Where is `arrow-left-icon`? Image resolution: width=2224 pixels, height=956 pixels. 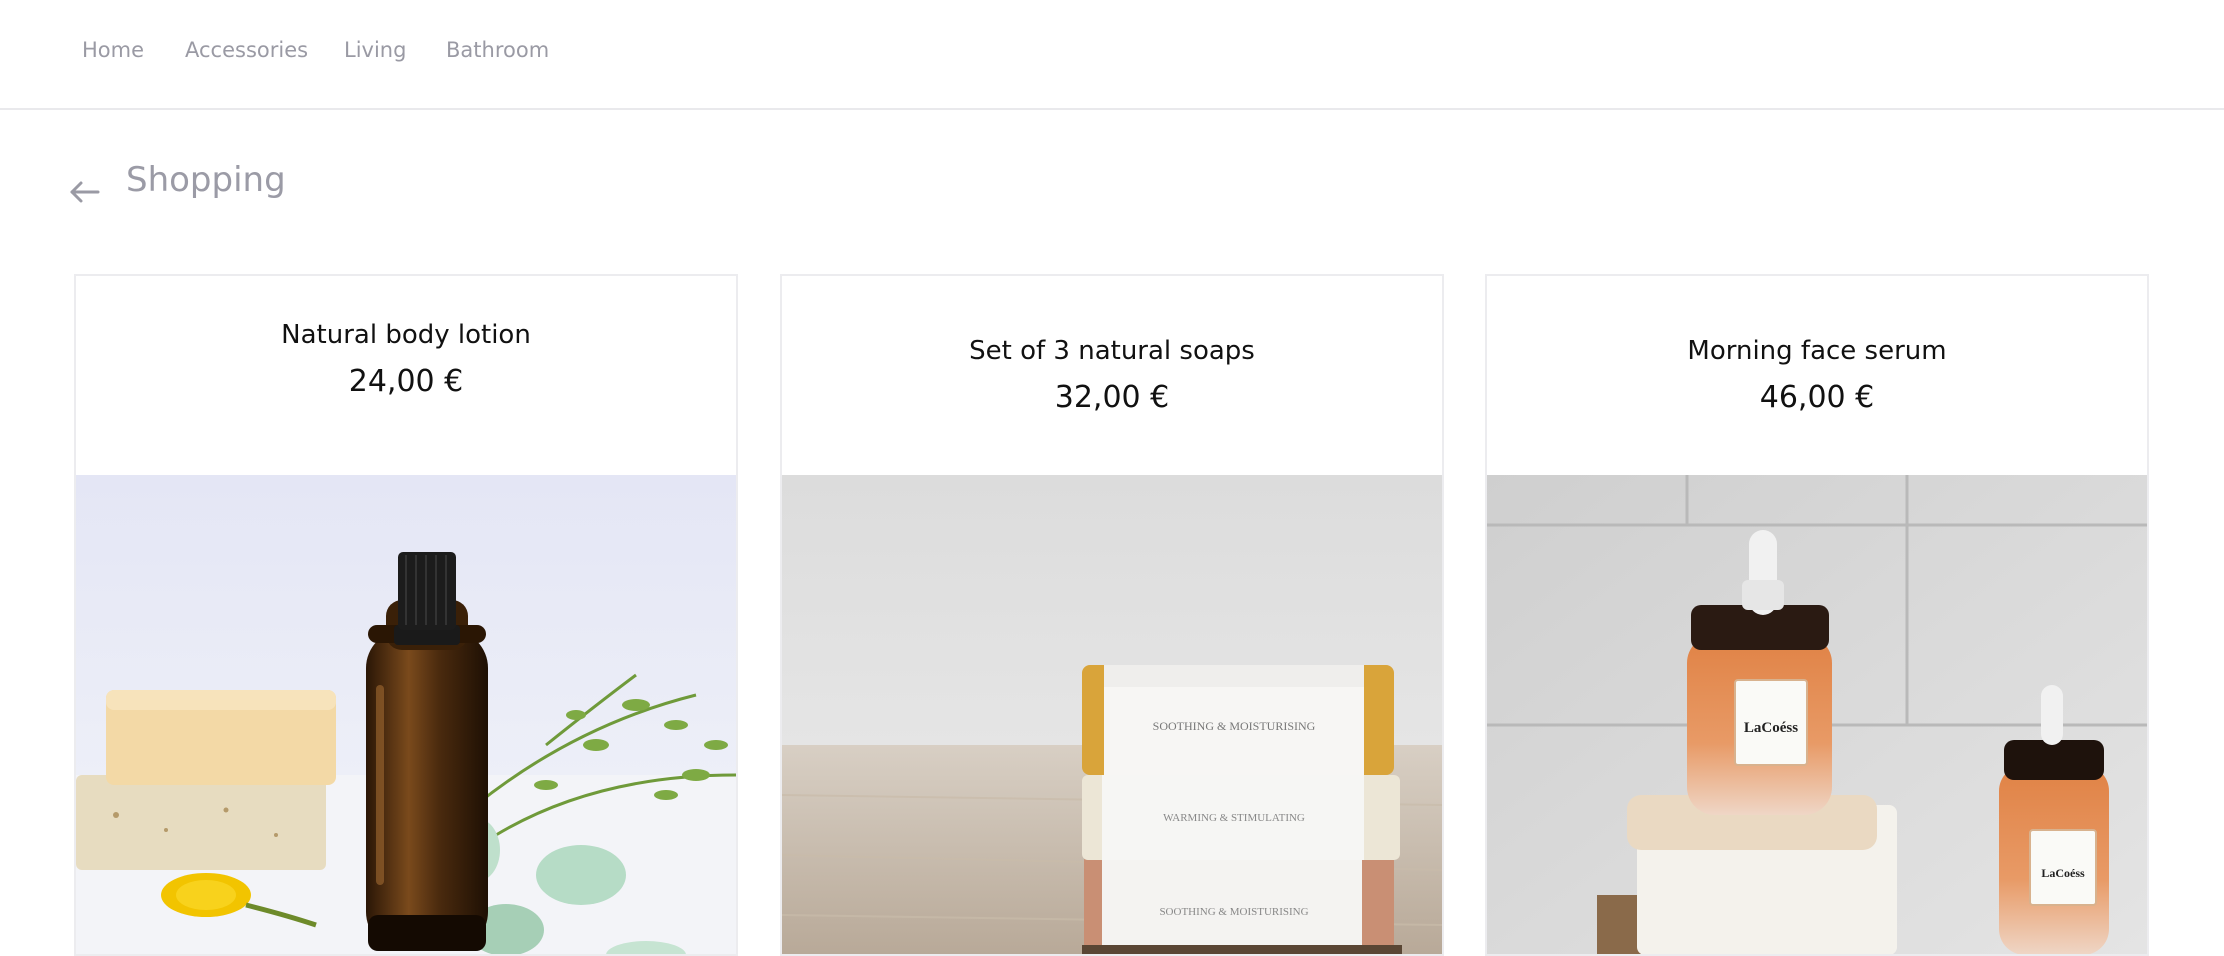
arrow-left-icon is located at coordinates (85, 192).